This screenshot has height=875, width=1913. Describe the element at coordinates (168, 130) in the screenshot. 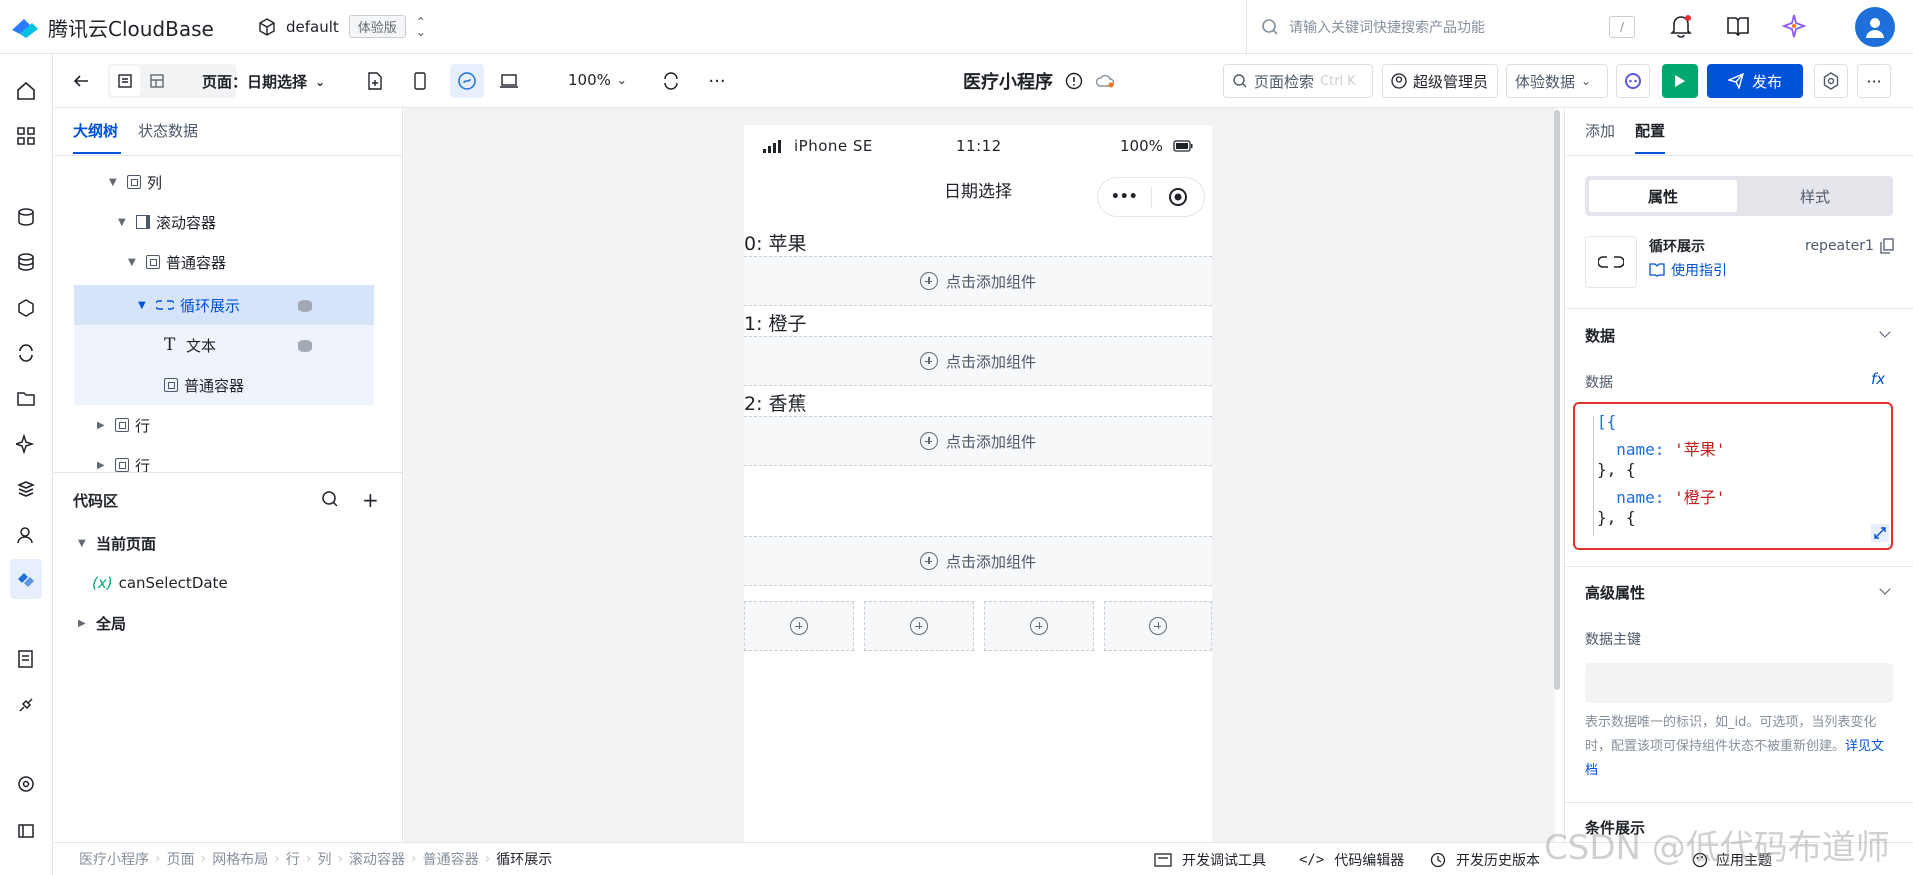

I see `tab-state-data: 状态数据` at that location.